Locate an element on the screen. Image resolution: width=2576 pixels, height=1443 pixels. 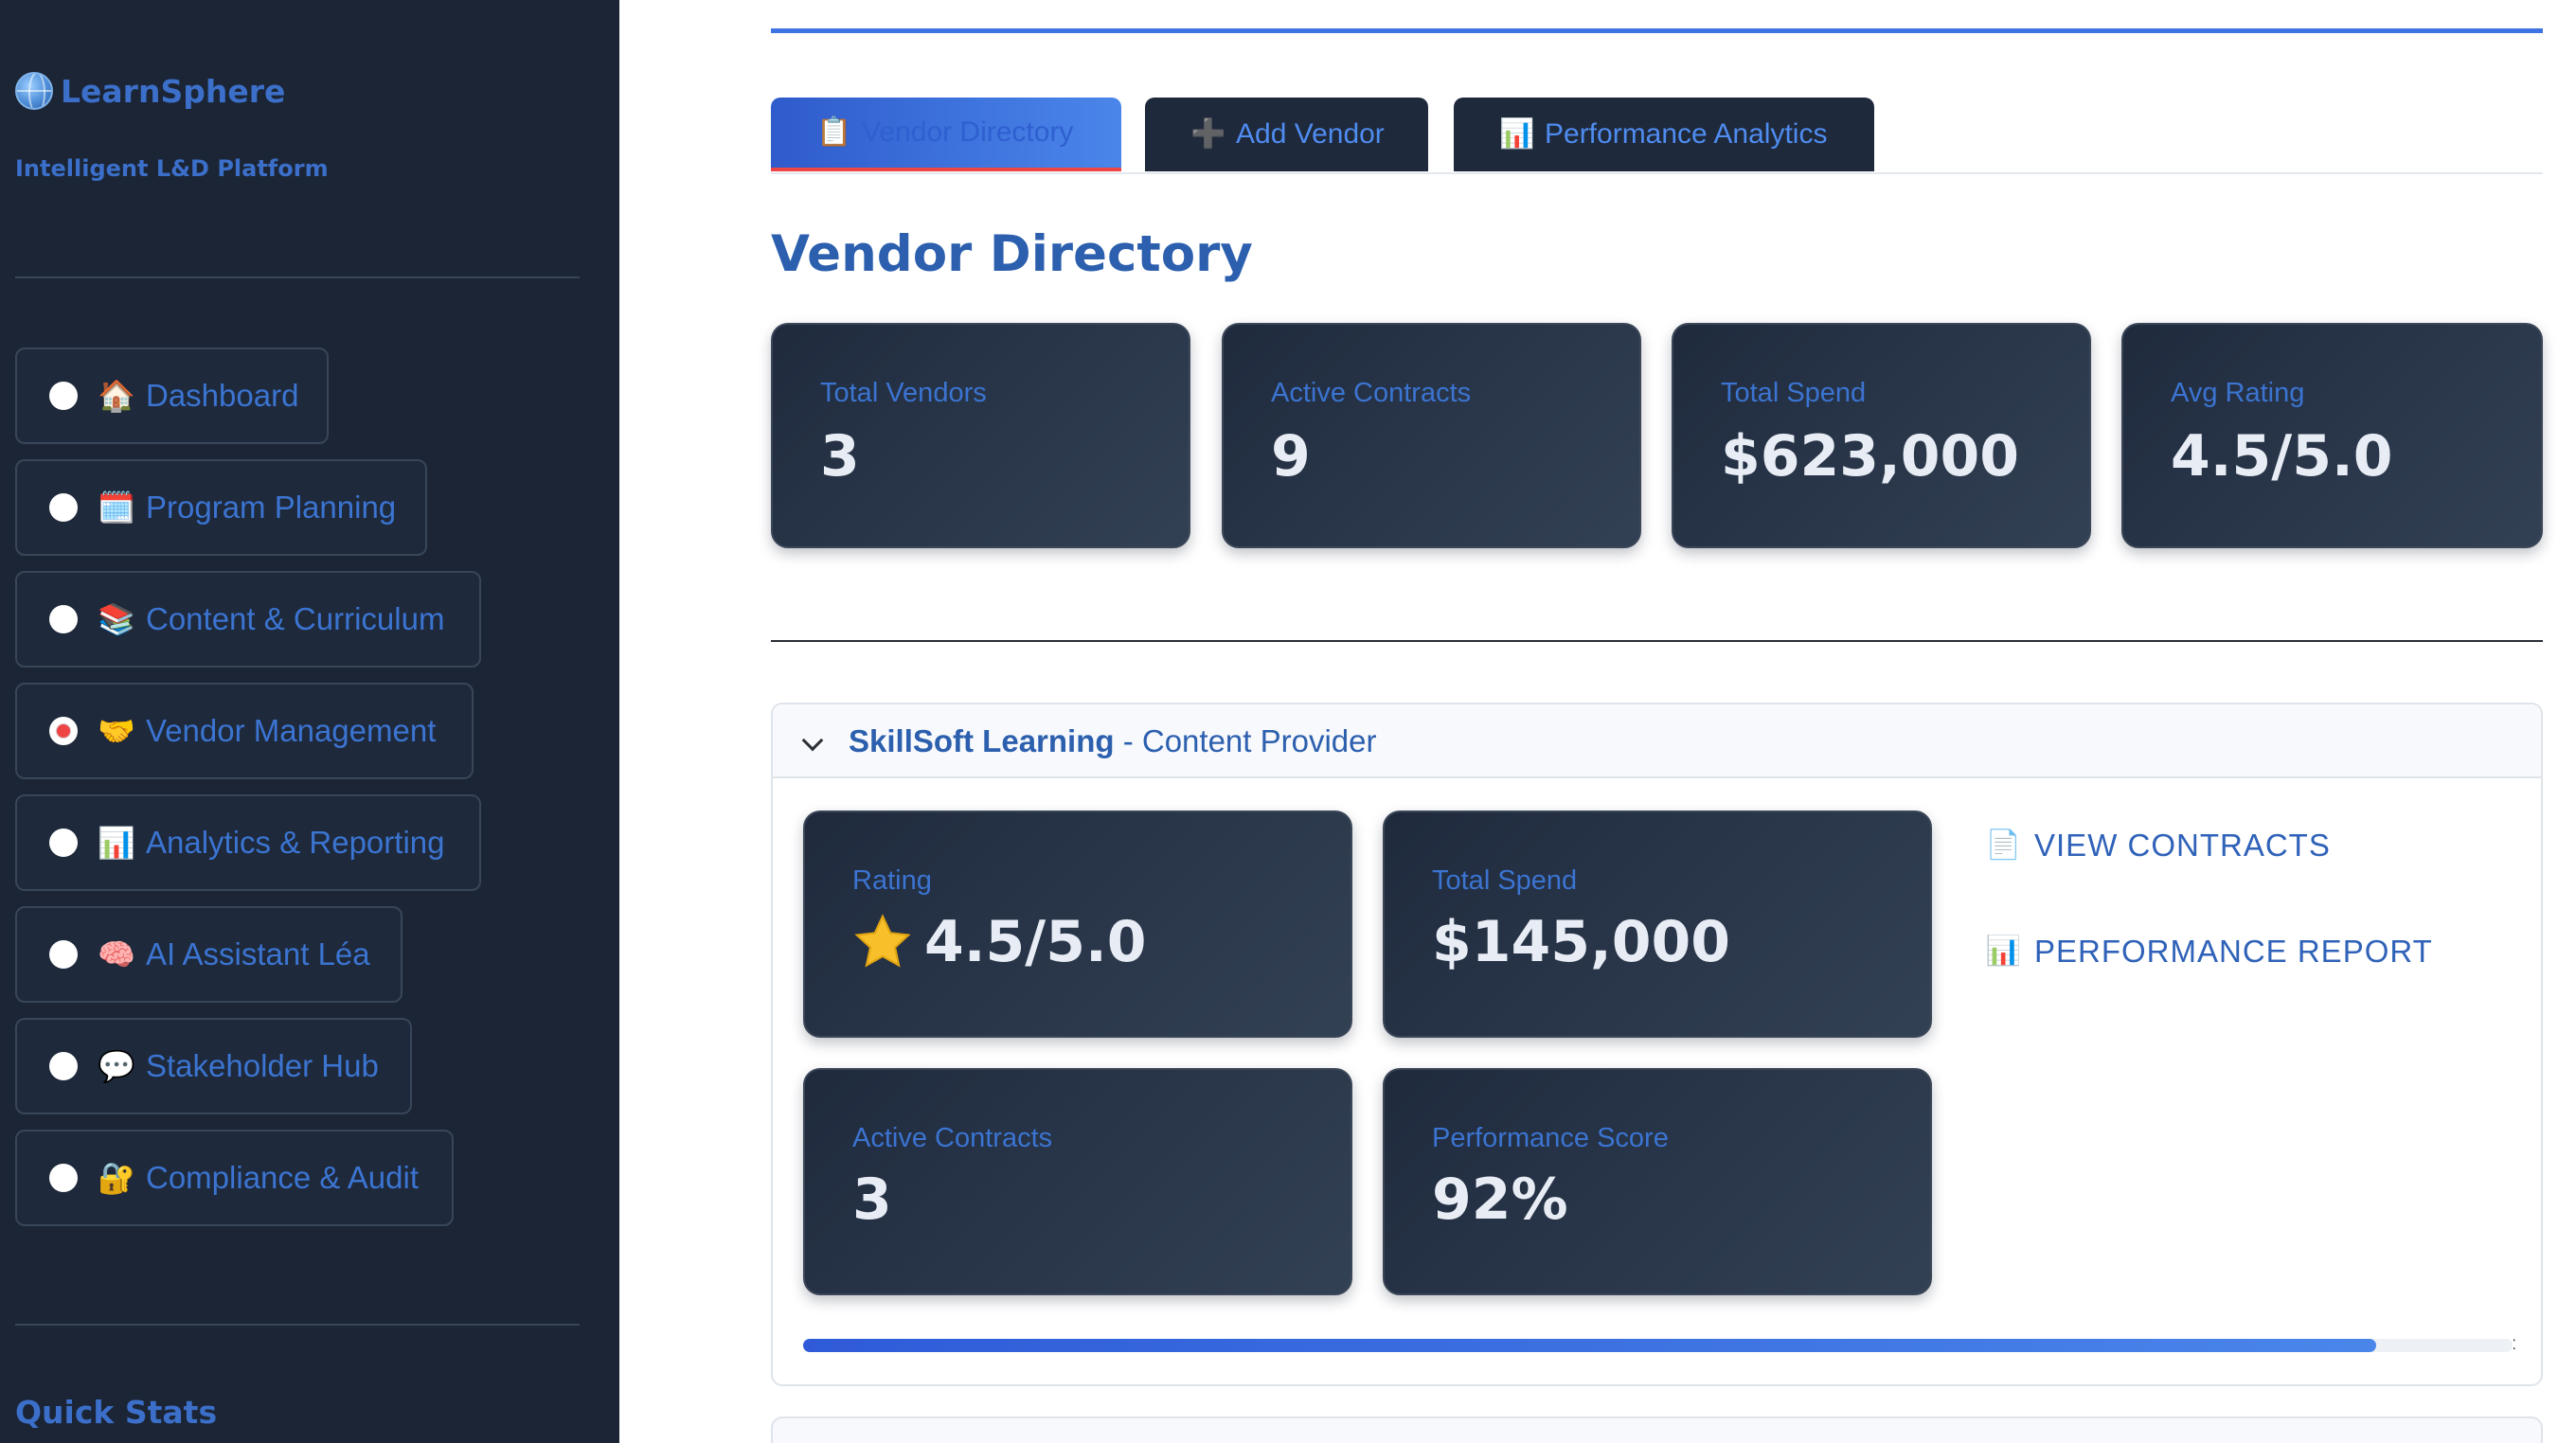
tab-vendor-directory: 📋 Vendor Directory is located at coordinates (946, 134).